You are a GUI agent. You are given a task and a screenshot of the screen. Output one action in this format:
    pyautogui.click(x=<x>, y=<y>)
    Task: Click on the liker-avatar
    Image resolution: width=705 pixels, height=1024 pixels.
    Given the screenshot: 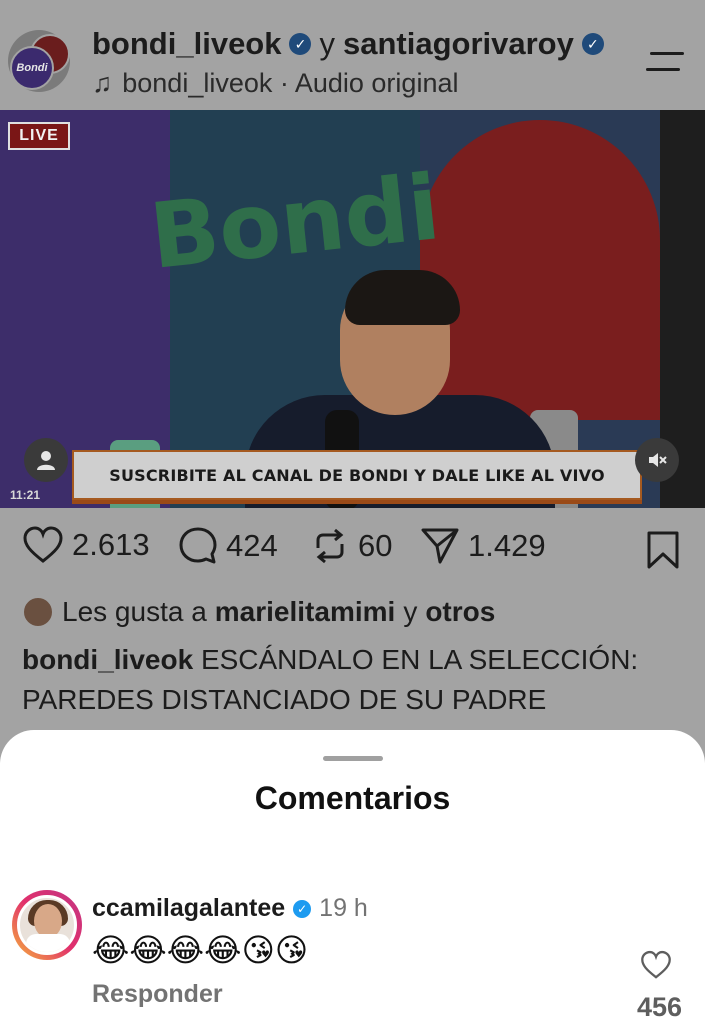 What is the action you would take?
    pyautogui.click(x=38, y=612)
    